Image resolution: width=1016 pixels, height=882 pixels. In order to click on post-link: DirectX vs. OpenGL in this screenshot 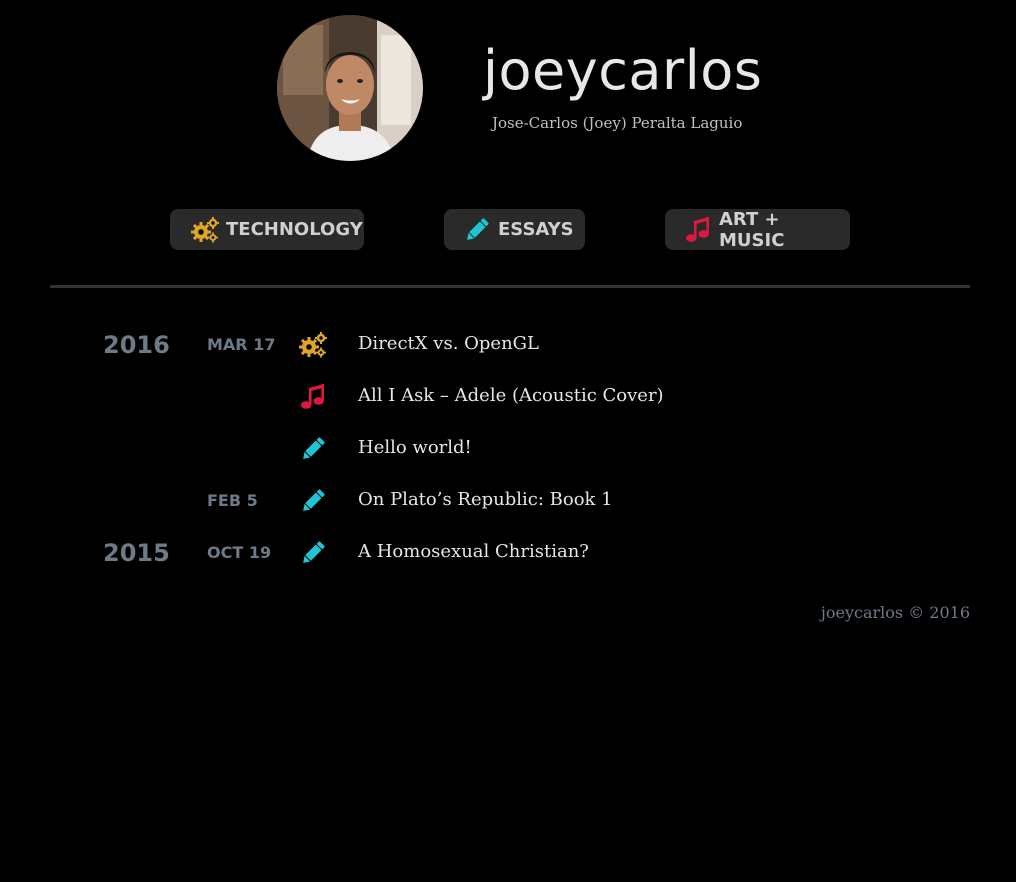, I will do `click(448, 344)`.